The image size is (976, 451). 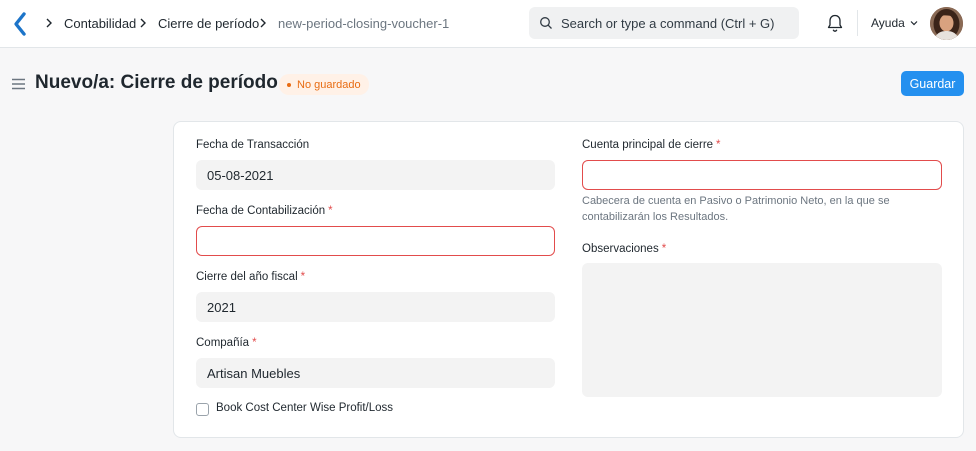 I want to click on avatar-image, so click(x=946, y=23).